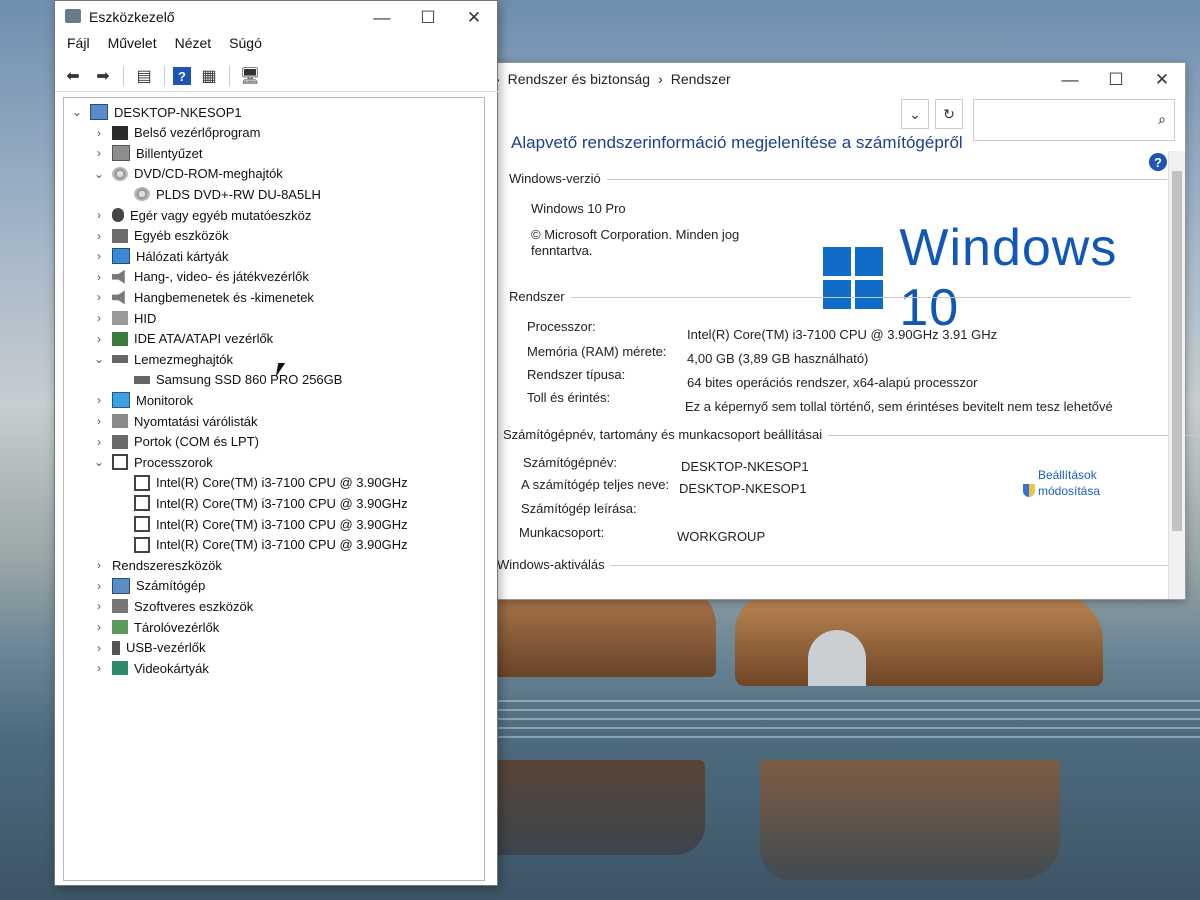 Image resolution: width=1200 pixels, height=900 pixels. Describe the element at coordinates (597, 351) in the screenshot. I see `system-label-ram: Memória (RAM) mérete:` at that location.